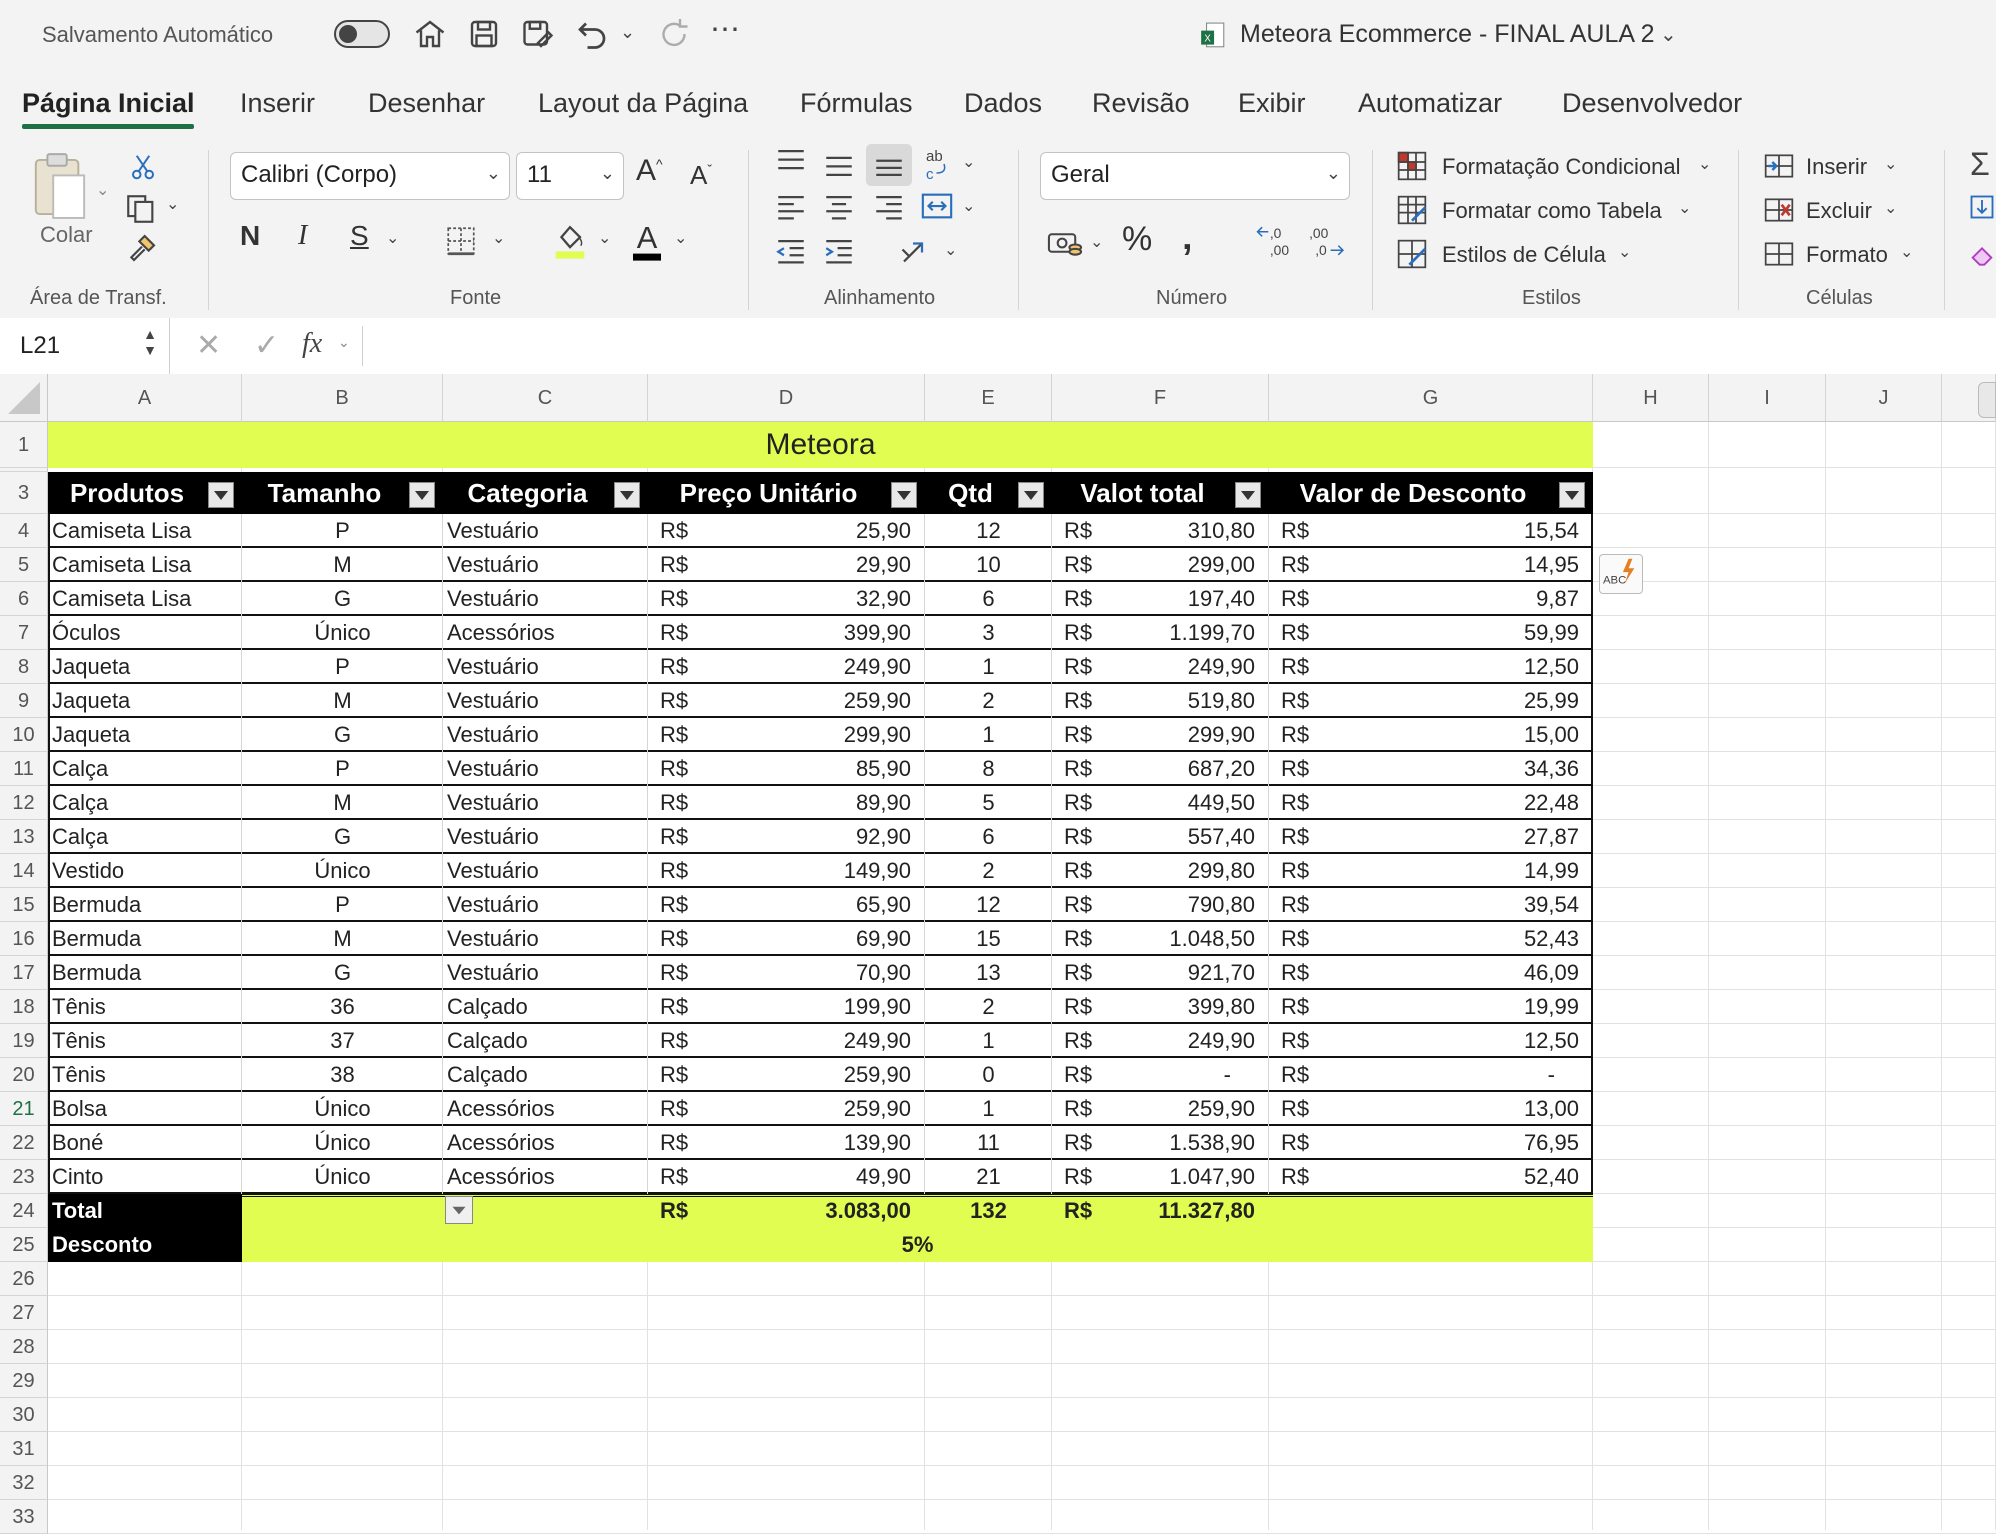  What do you see at coordinates (1847, 255) in the screenshot?
I see `format-cells-button: Formato` at bounding box center [1847, 255].